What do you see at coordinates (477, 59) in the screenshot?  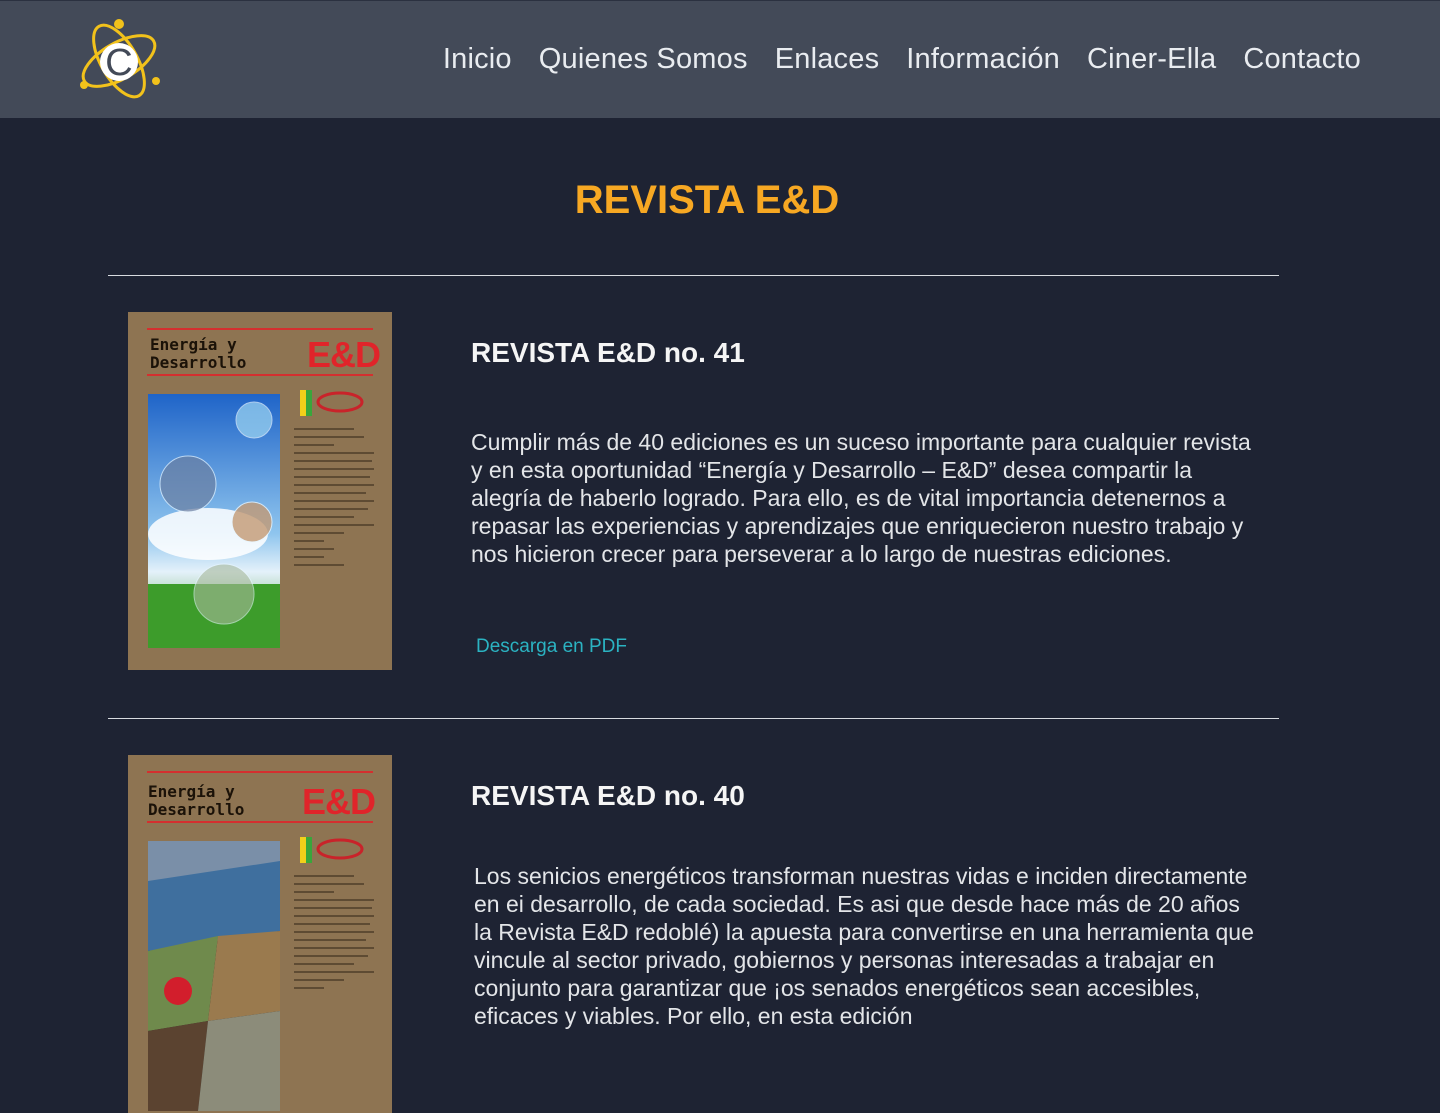 I see `nav-link-inicio: Inicio` at bounding box center [477, 59].